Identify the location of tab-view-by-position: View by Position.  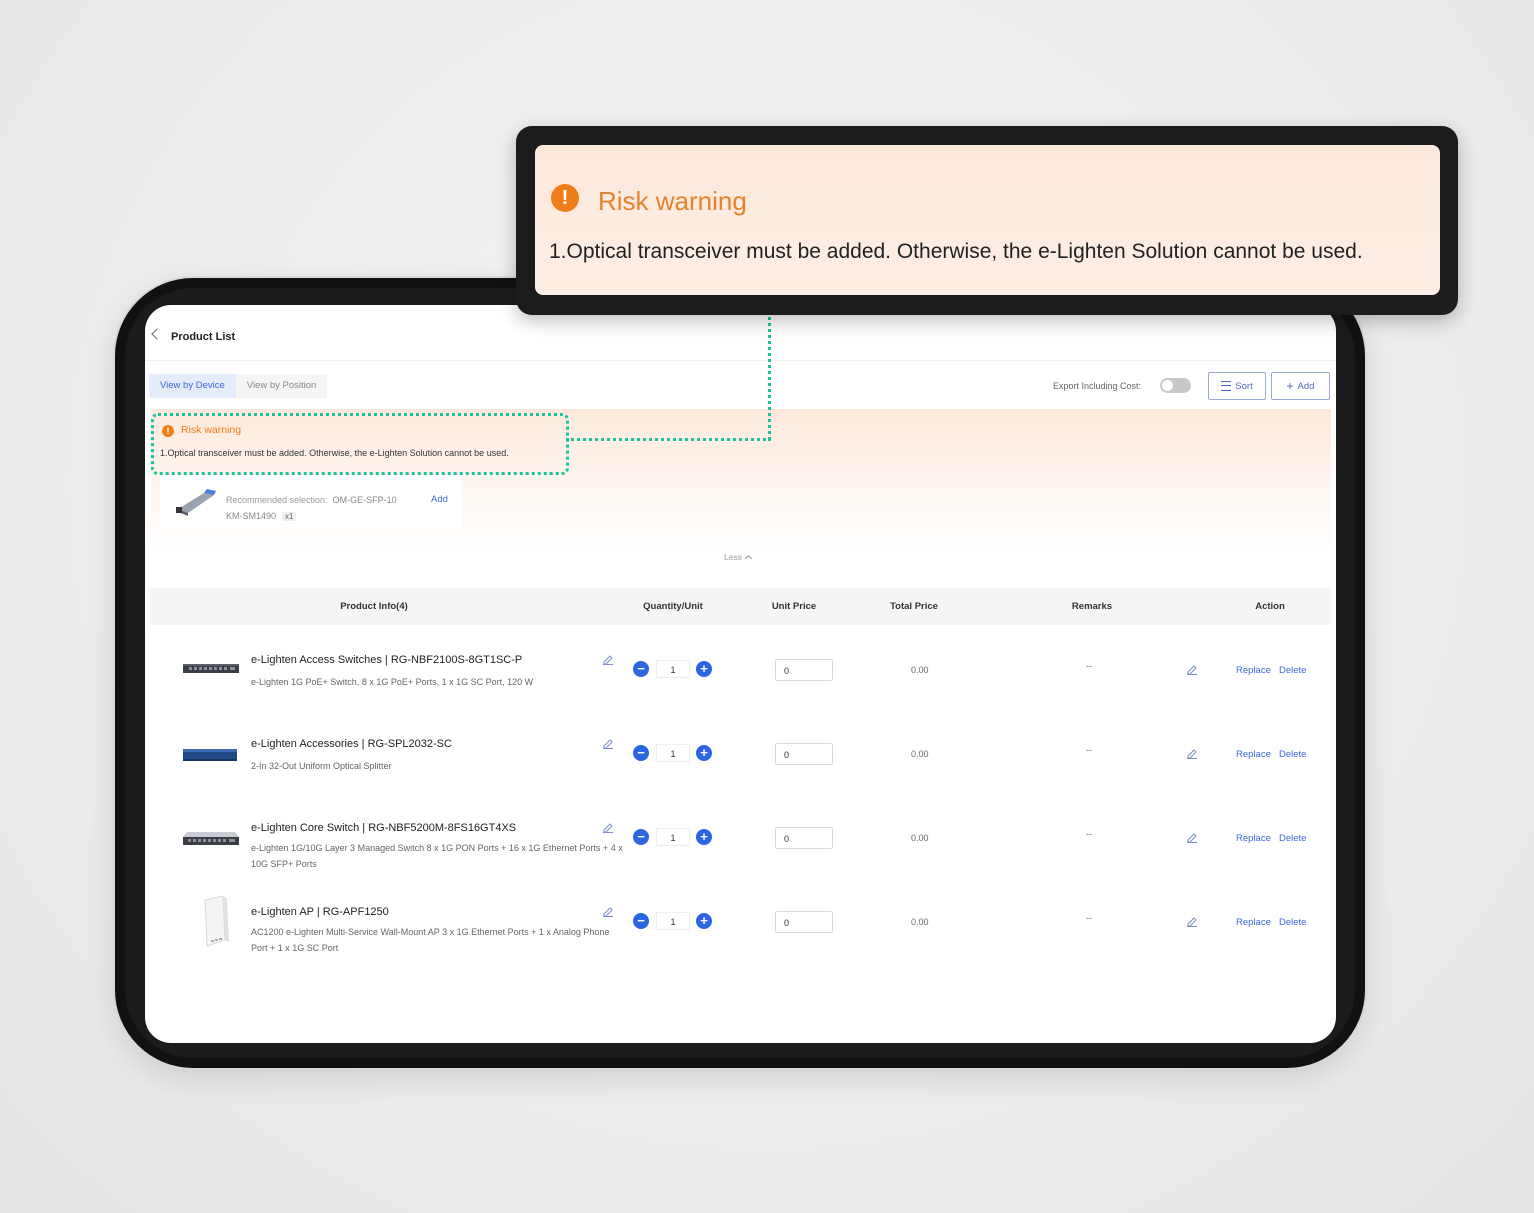
(281, 386).